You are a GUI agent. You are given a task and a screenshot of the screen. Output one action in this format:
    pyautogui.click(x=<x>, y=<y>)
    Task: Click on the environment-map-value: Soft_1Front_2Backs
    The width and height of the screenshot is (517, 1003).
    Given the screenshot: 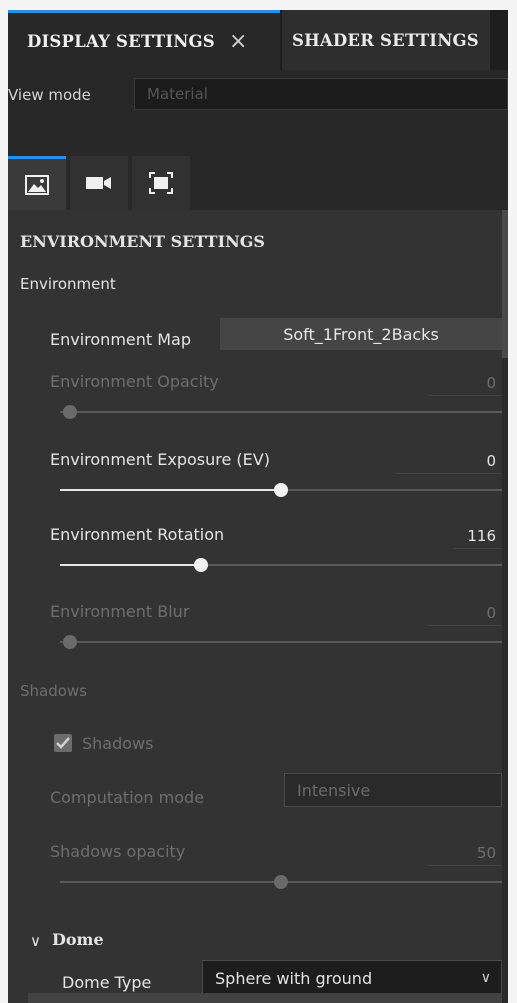 What is the action you would take?
    pyautogui.click(x=361, y=334)
    